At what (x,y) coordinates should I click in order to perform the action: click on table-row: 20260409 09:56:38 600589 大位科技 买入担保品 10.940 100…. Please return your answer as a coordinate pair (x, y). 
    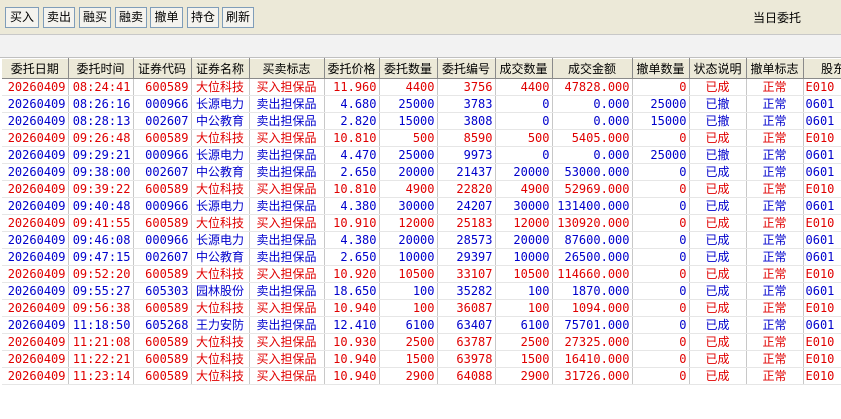
    Looking at the image, I should click on (421, 308).